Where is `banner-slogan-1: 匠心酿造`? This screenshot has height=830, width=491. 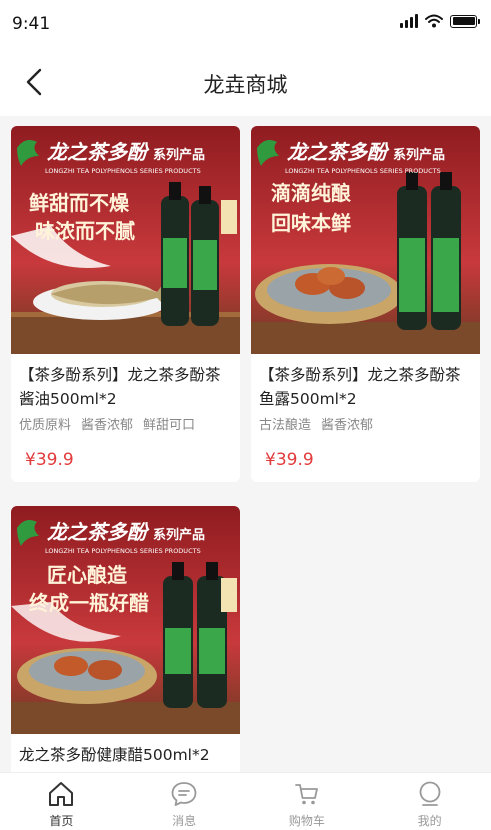
banner-slogan-1: 匠心酿造 is located at coordinates (87, 575).